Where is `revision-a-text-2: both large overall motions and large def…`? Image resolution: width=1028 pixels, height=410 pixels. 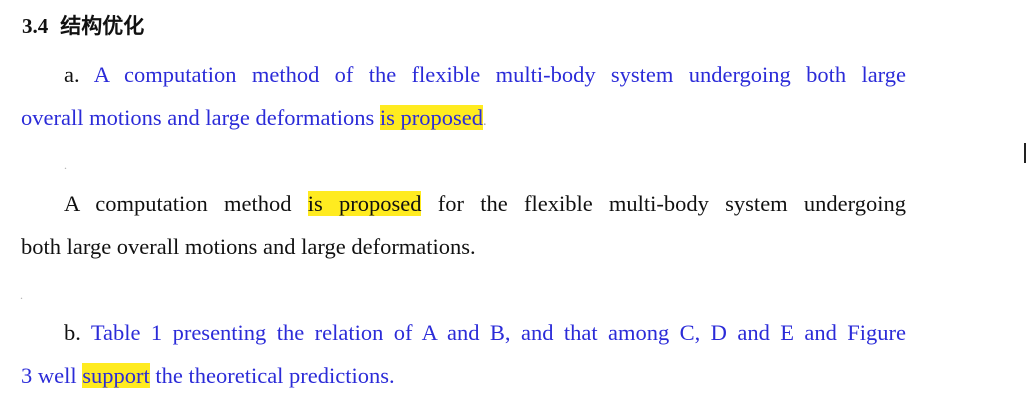 revision-a-text-2: both large overall motions and large def… is located at coordinates (248, 246).